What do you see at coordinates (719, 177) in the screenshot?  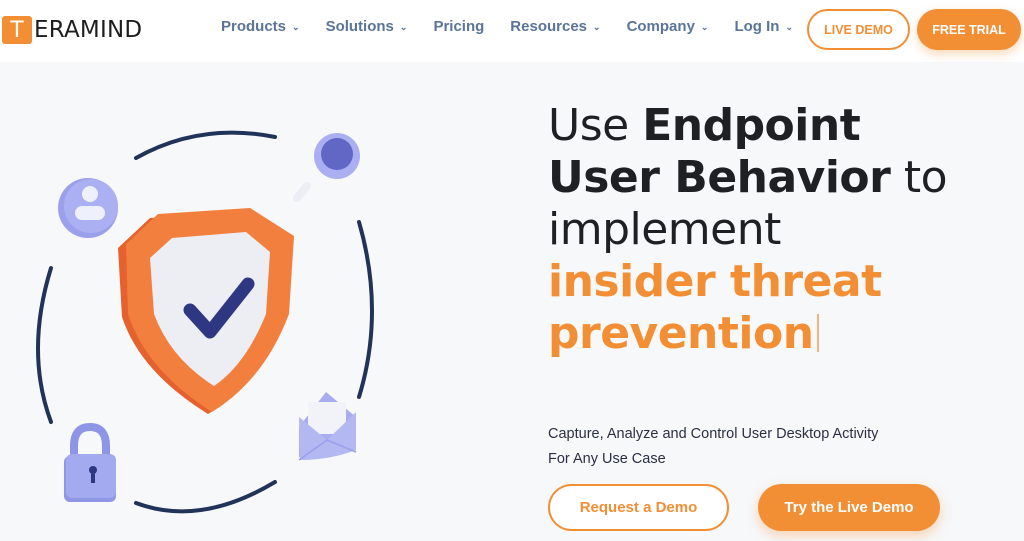 I see `hero-text-bold: User Behavior` at bounding box center [719, 177].